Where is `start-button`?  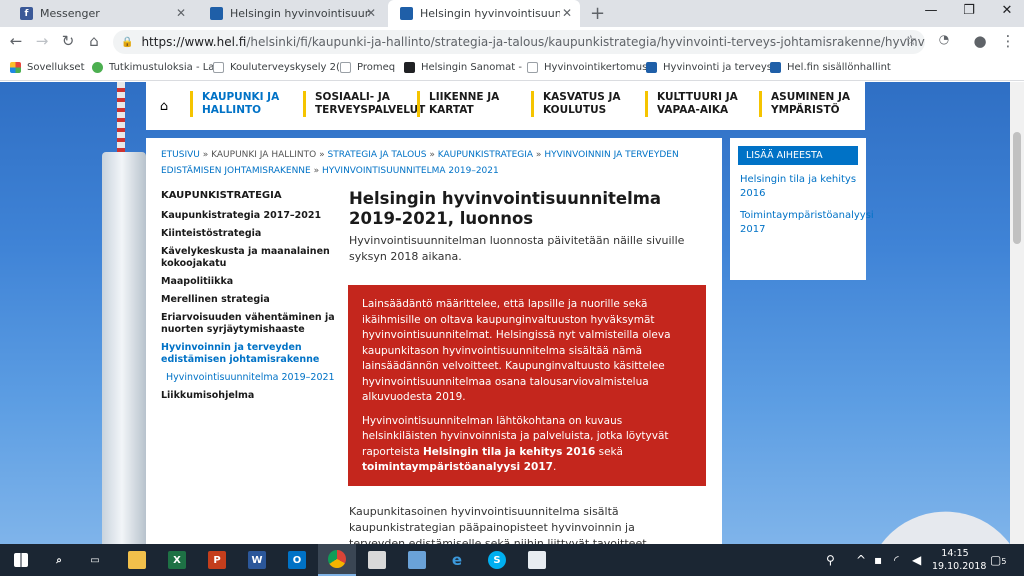 start-button is located at coordinates (21, 560).